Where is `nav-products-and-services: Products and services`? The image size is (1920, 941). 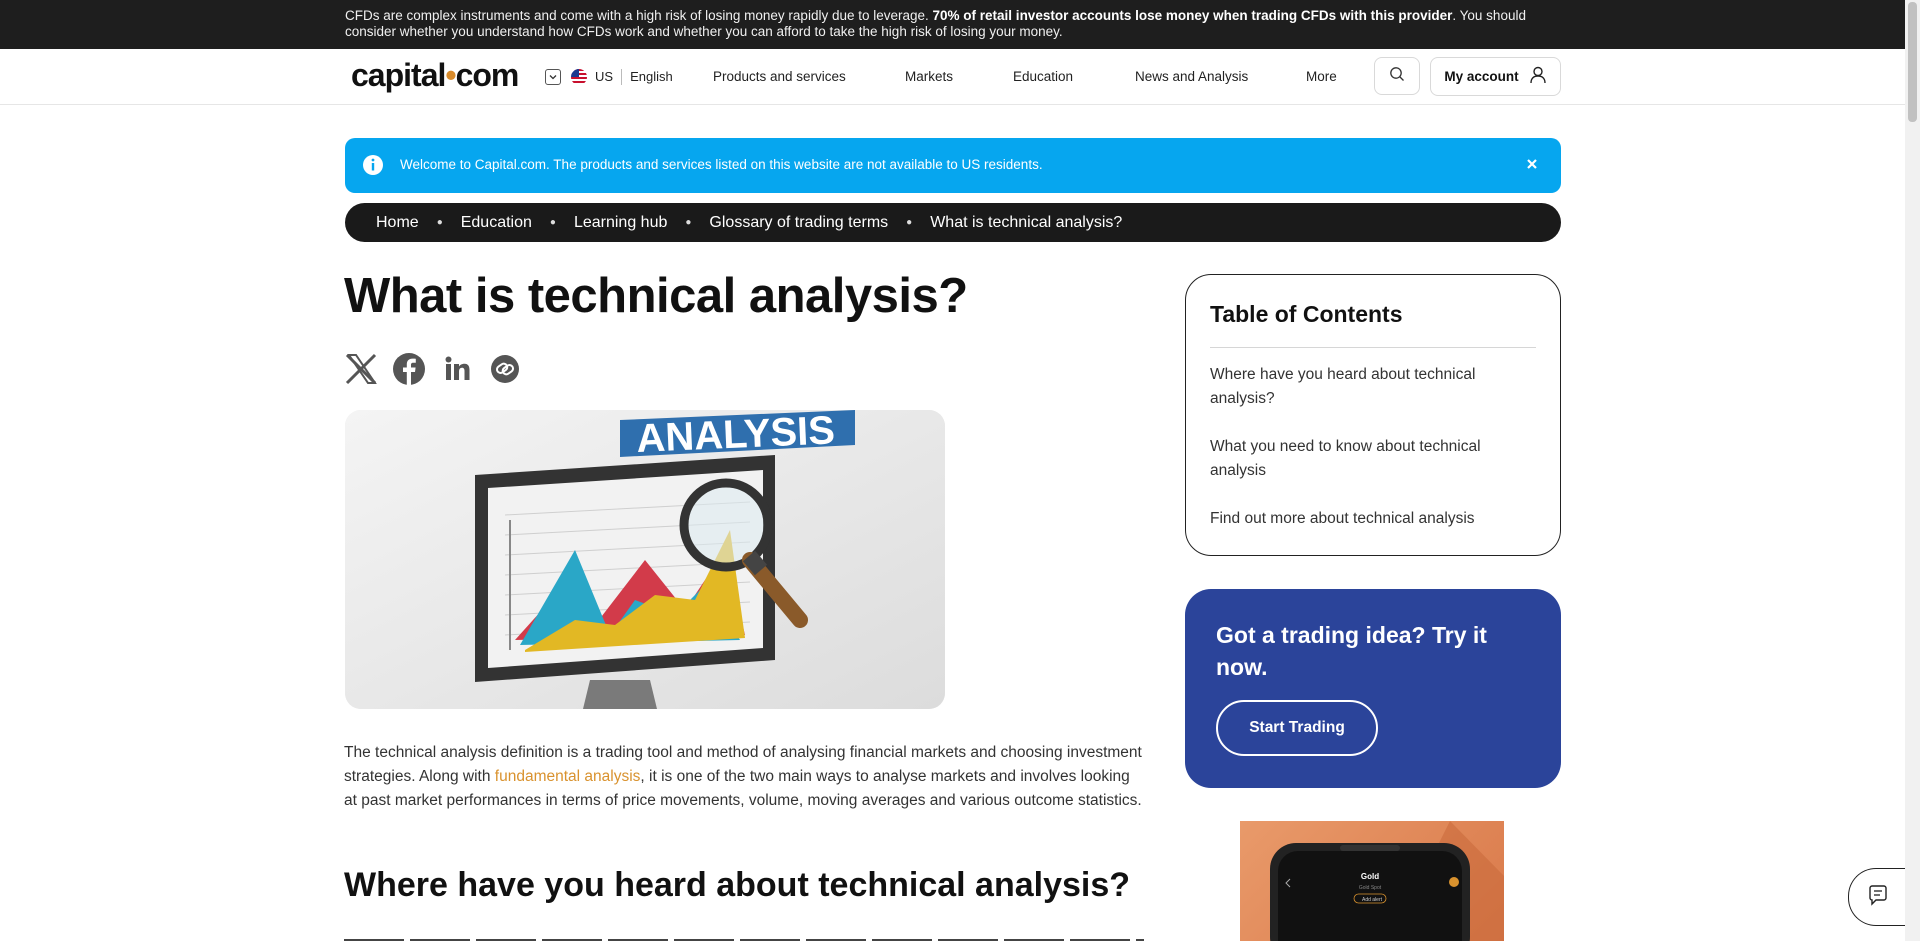 nav-products-and-services: Products and services is located at coordinates (779, 76).